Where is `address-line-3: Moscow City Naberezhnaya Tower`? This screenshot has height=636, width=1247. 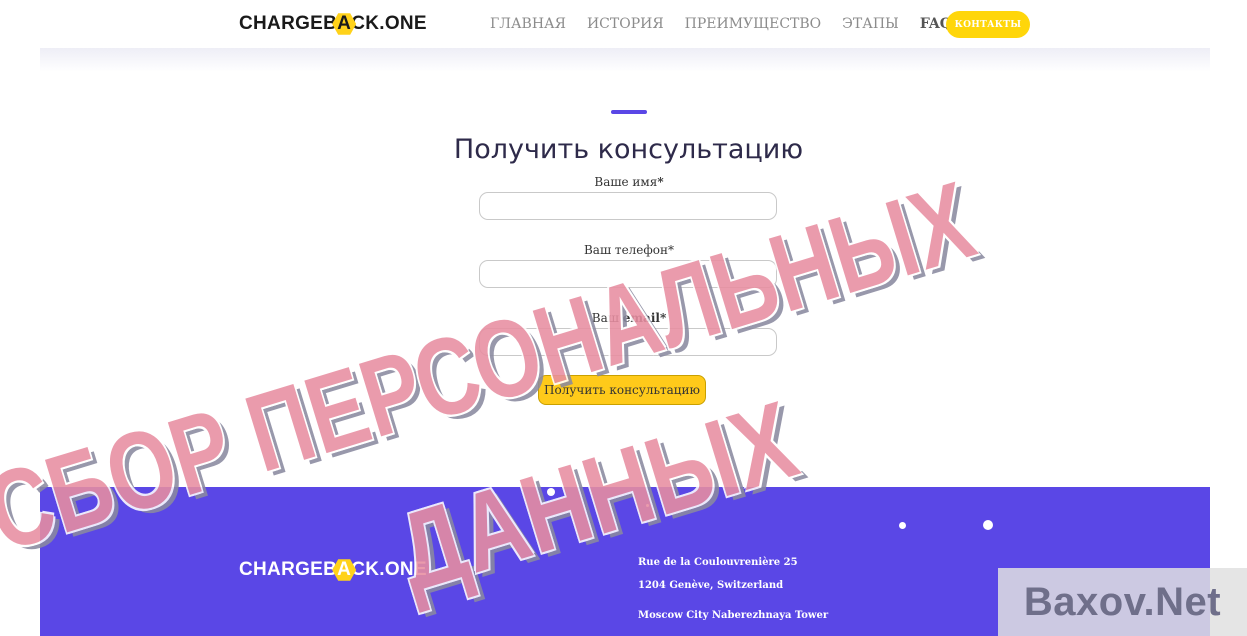 address-line-3: Moscow City Naberezhnaya Tower is located at coordinates (733, 615).